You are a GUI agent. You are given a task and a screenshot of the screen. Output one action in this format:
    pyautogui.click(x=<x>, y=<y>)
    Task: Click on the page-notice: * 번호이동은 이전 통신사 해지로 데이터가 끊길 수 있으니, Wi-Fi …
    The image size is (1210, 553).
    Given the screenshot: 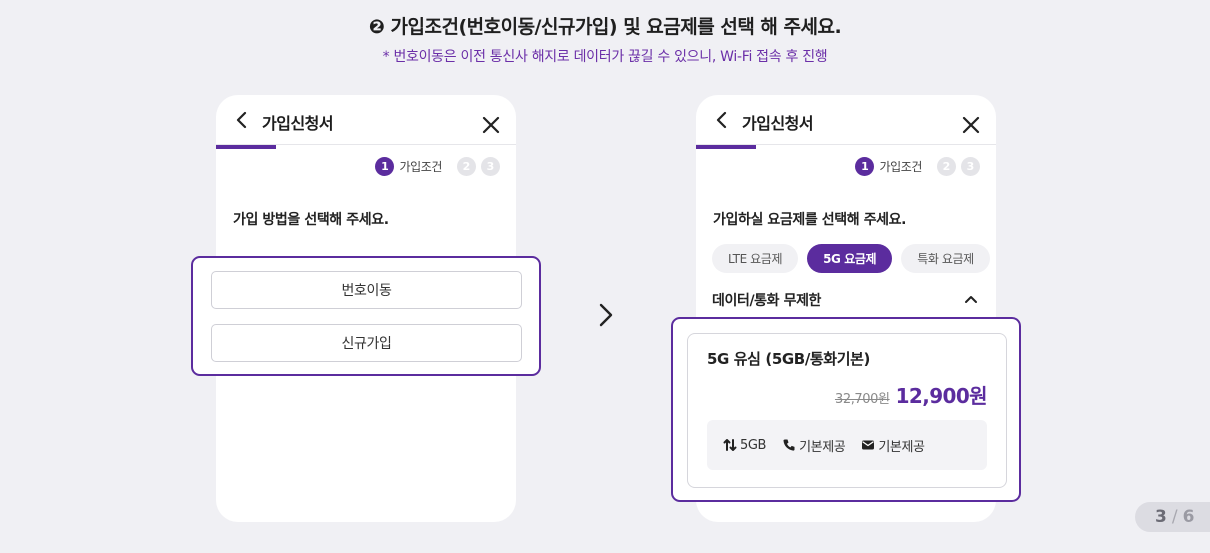 What is the action you would take?
    pyautogui.click(x=605, y=57)
    